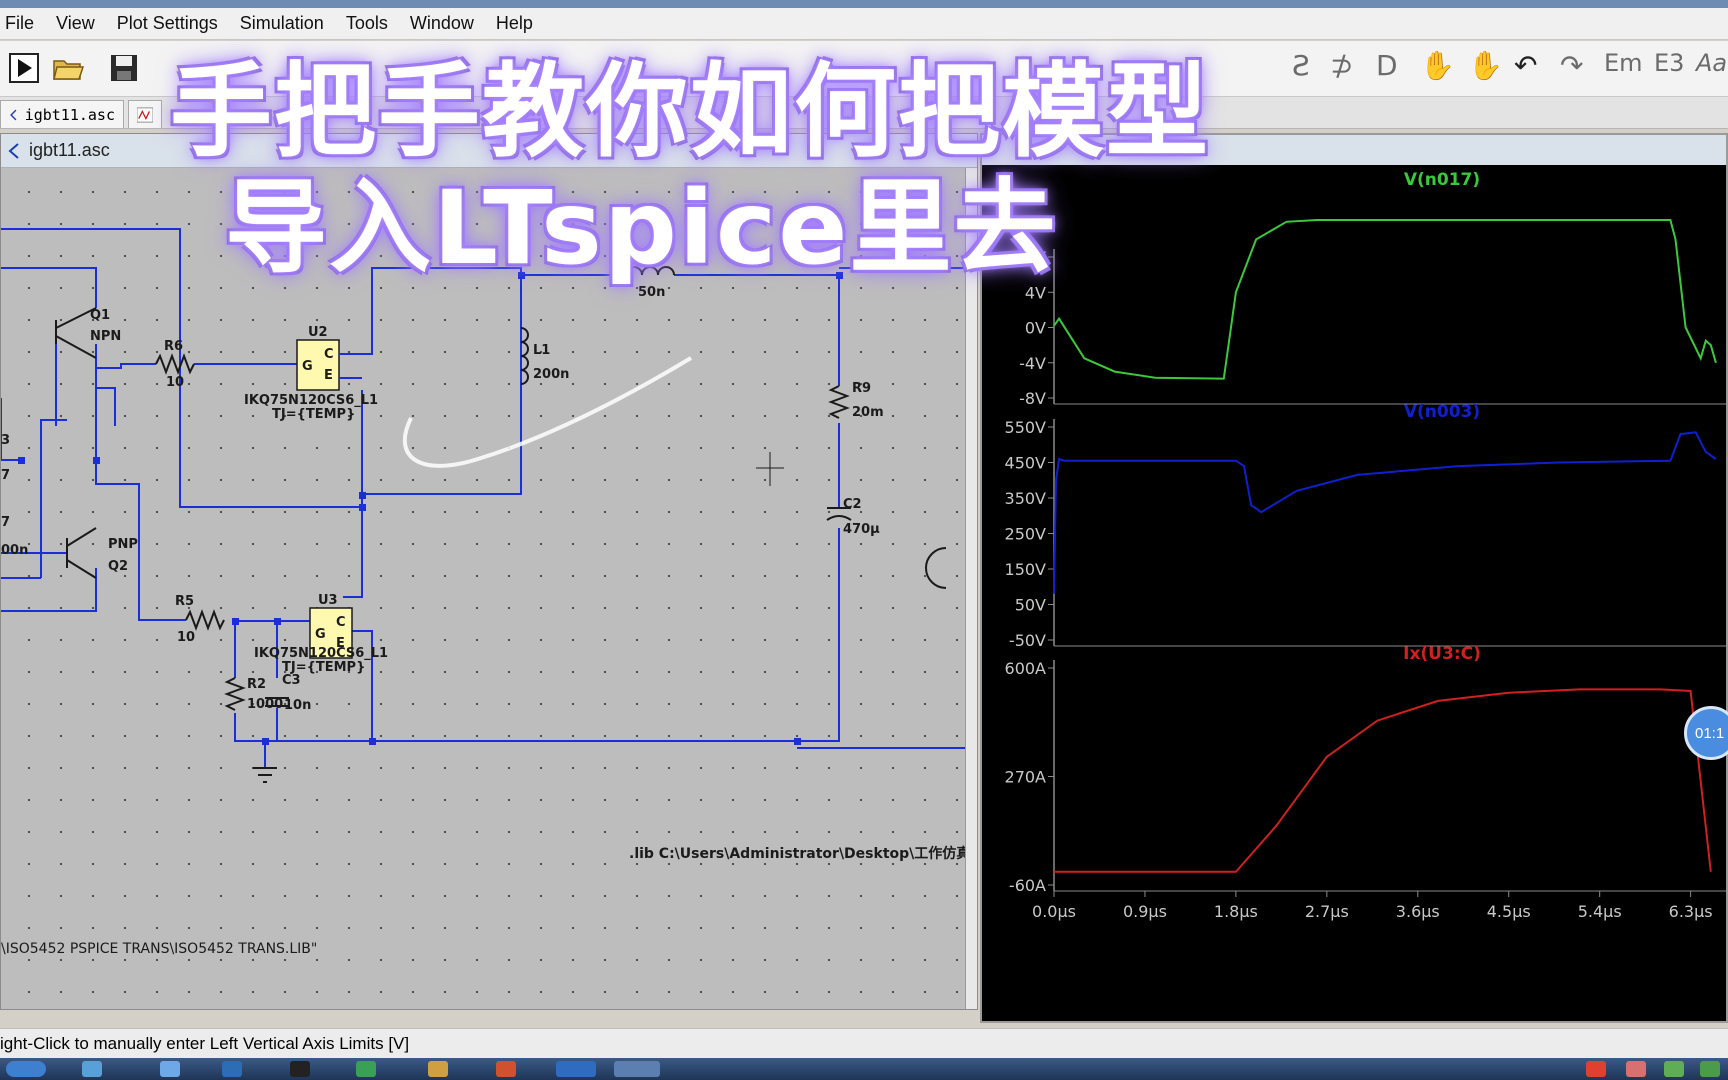 The image size is (1728, 1080). Describe the element at coordinates (1418, 911) in the screenshot. I see `x-tick-label: 3.6μs` at that location.